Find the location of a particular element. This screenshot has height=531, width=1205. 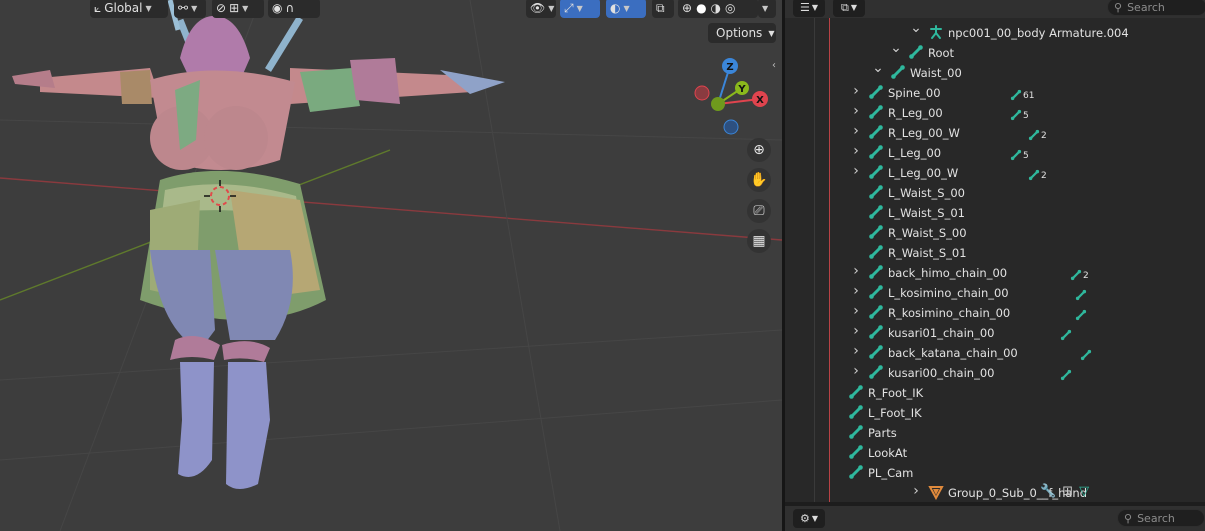

vertex-groups-icon: ⊞ is located at coordinates (1067, 491).